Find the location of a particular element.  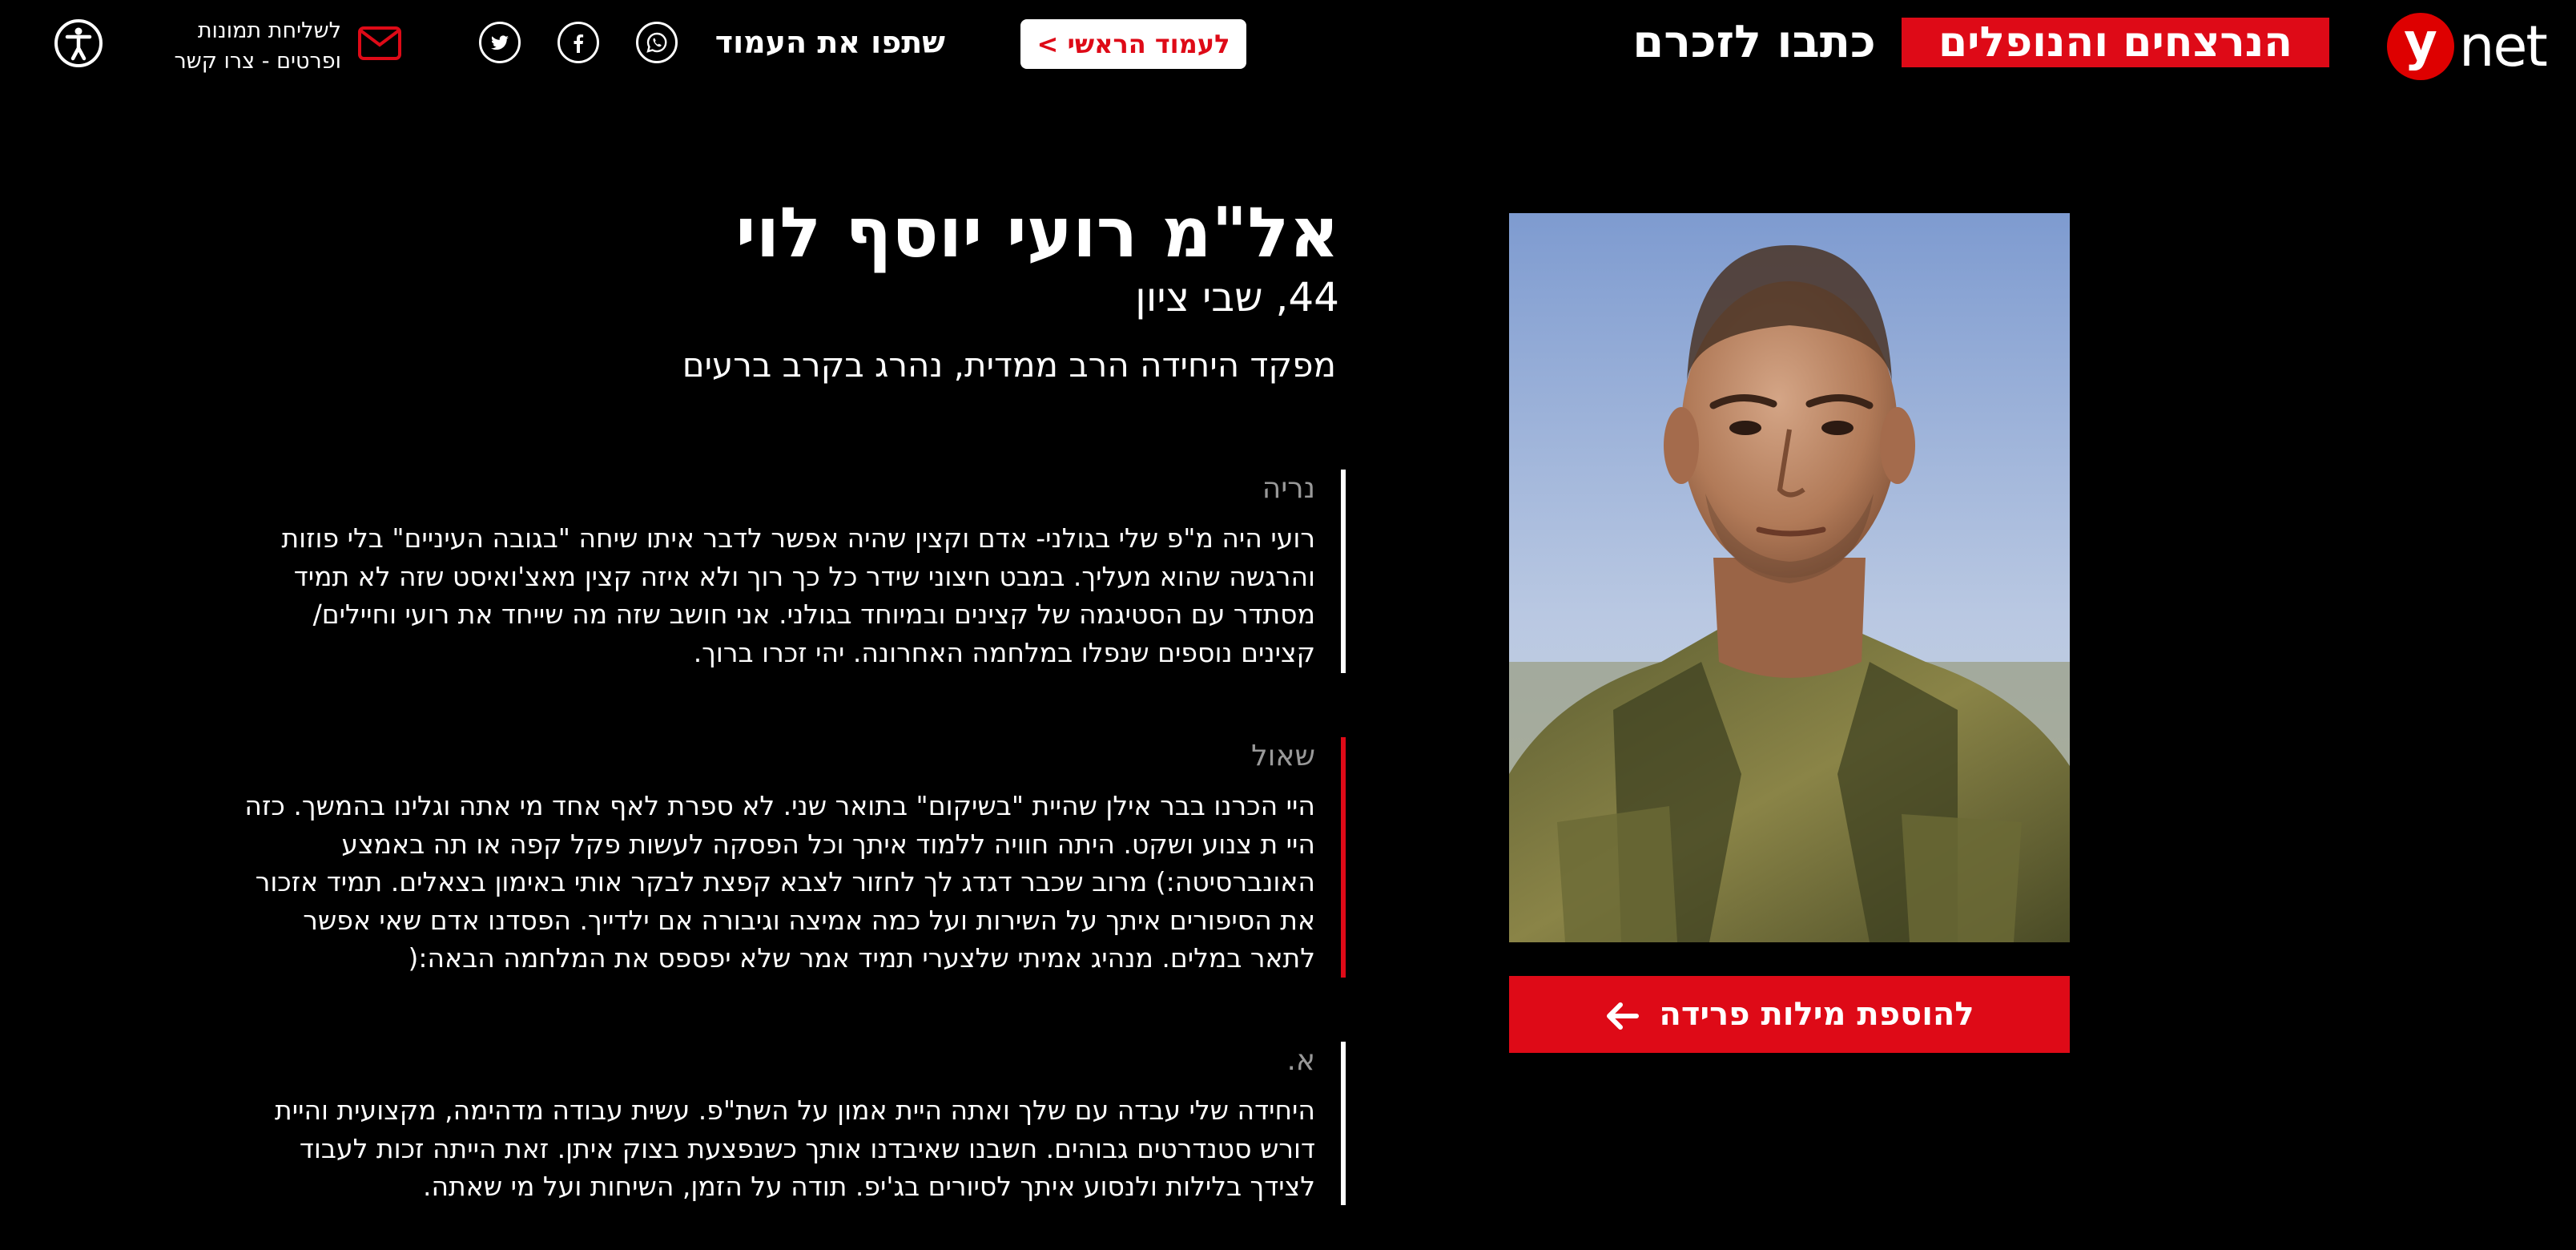

home-page-button: לעמוד הראשי > is located at coordinates (1133, 44).